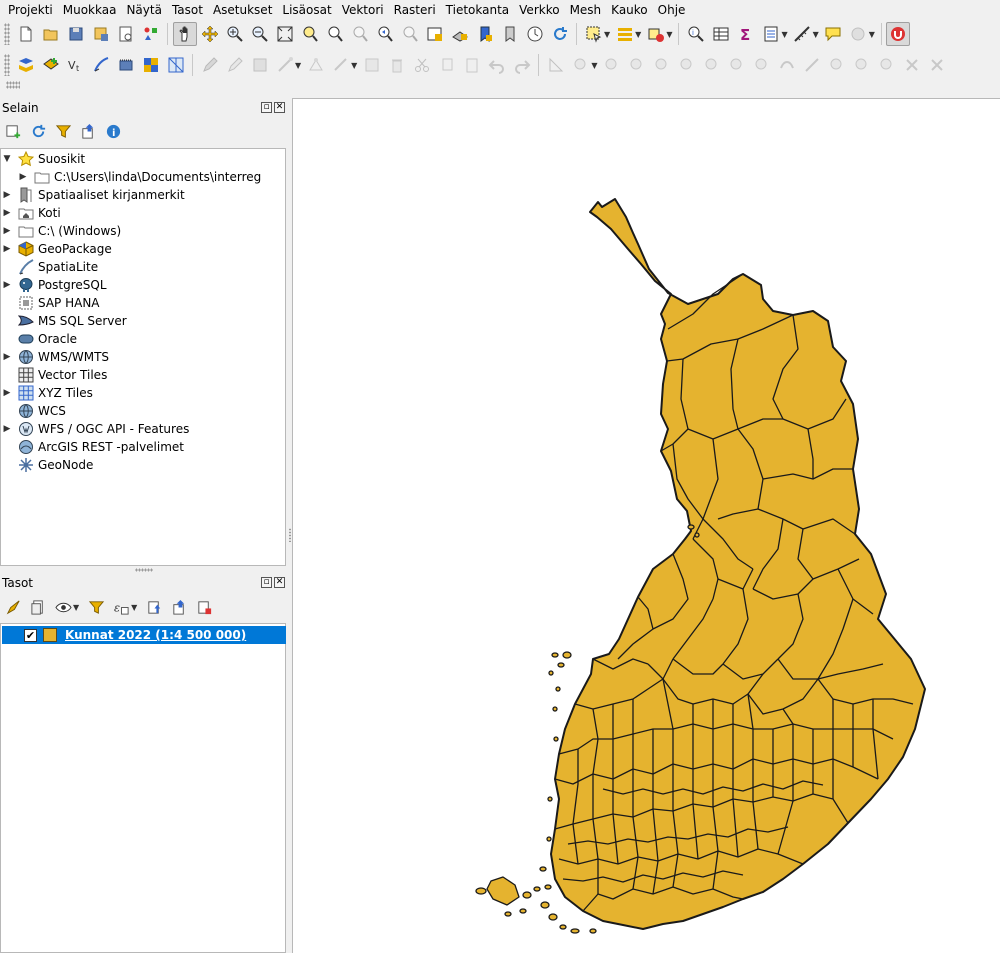 Image resolution: width=1000 pixels, height=953 pixels. What do you see at coordinates (187, 10) in the screenshot?
I see `menu-tasot: Tasot` at bounding box center [187, 10].